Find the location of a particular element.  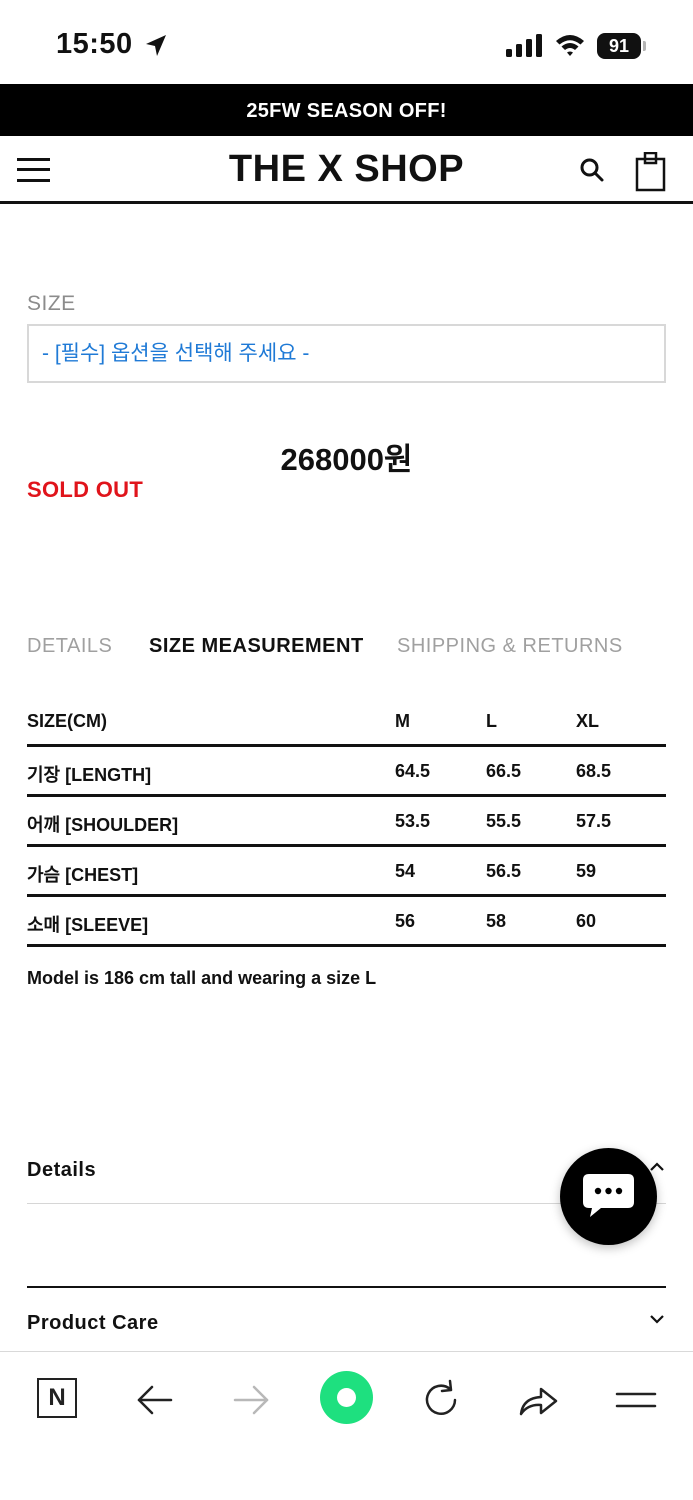

chat-button is located at coordinates (608, 1196).